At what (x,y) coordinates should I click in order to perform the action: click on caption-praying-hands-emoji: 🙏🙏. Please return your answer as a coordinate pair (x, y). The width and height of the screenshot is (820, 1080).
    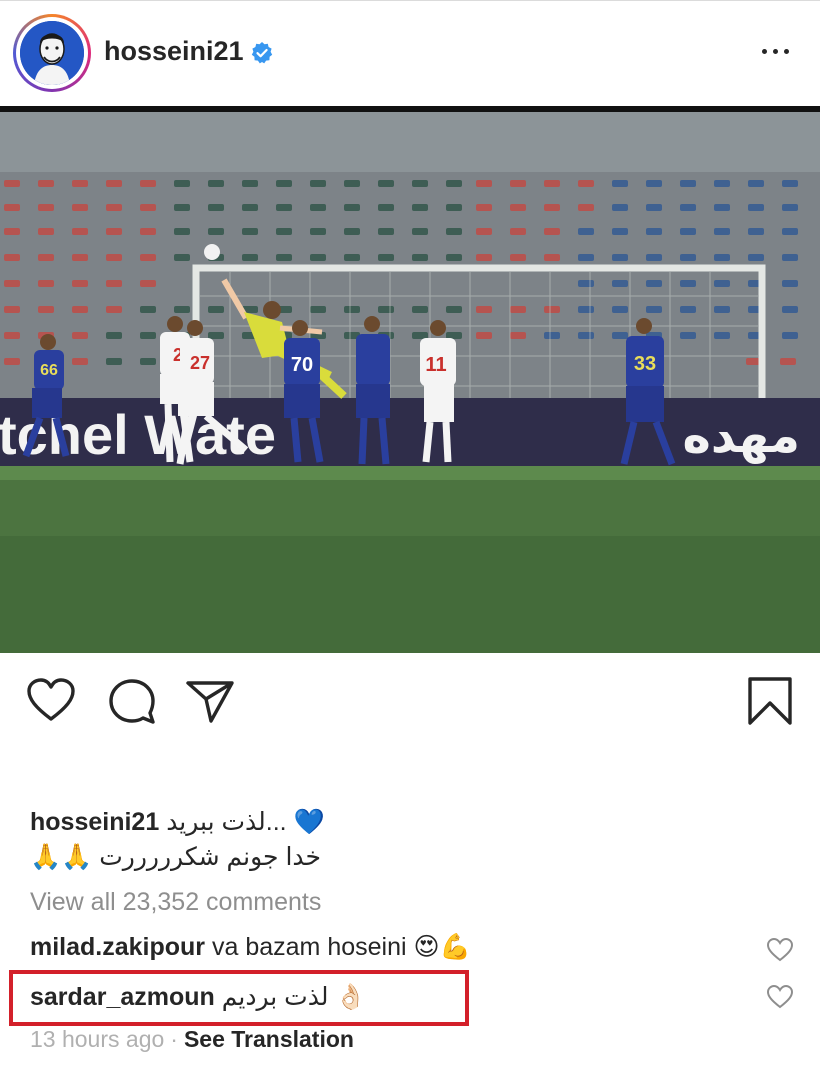
    Looking at the image, I should click on (61, 856).